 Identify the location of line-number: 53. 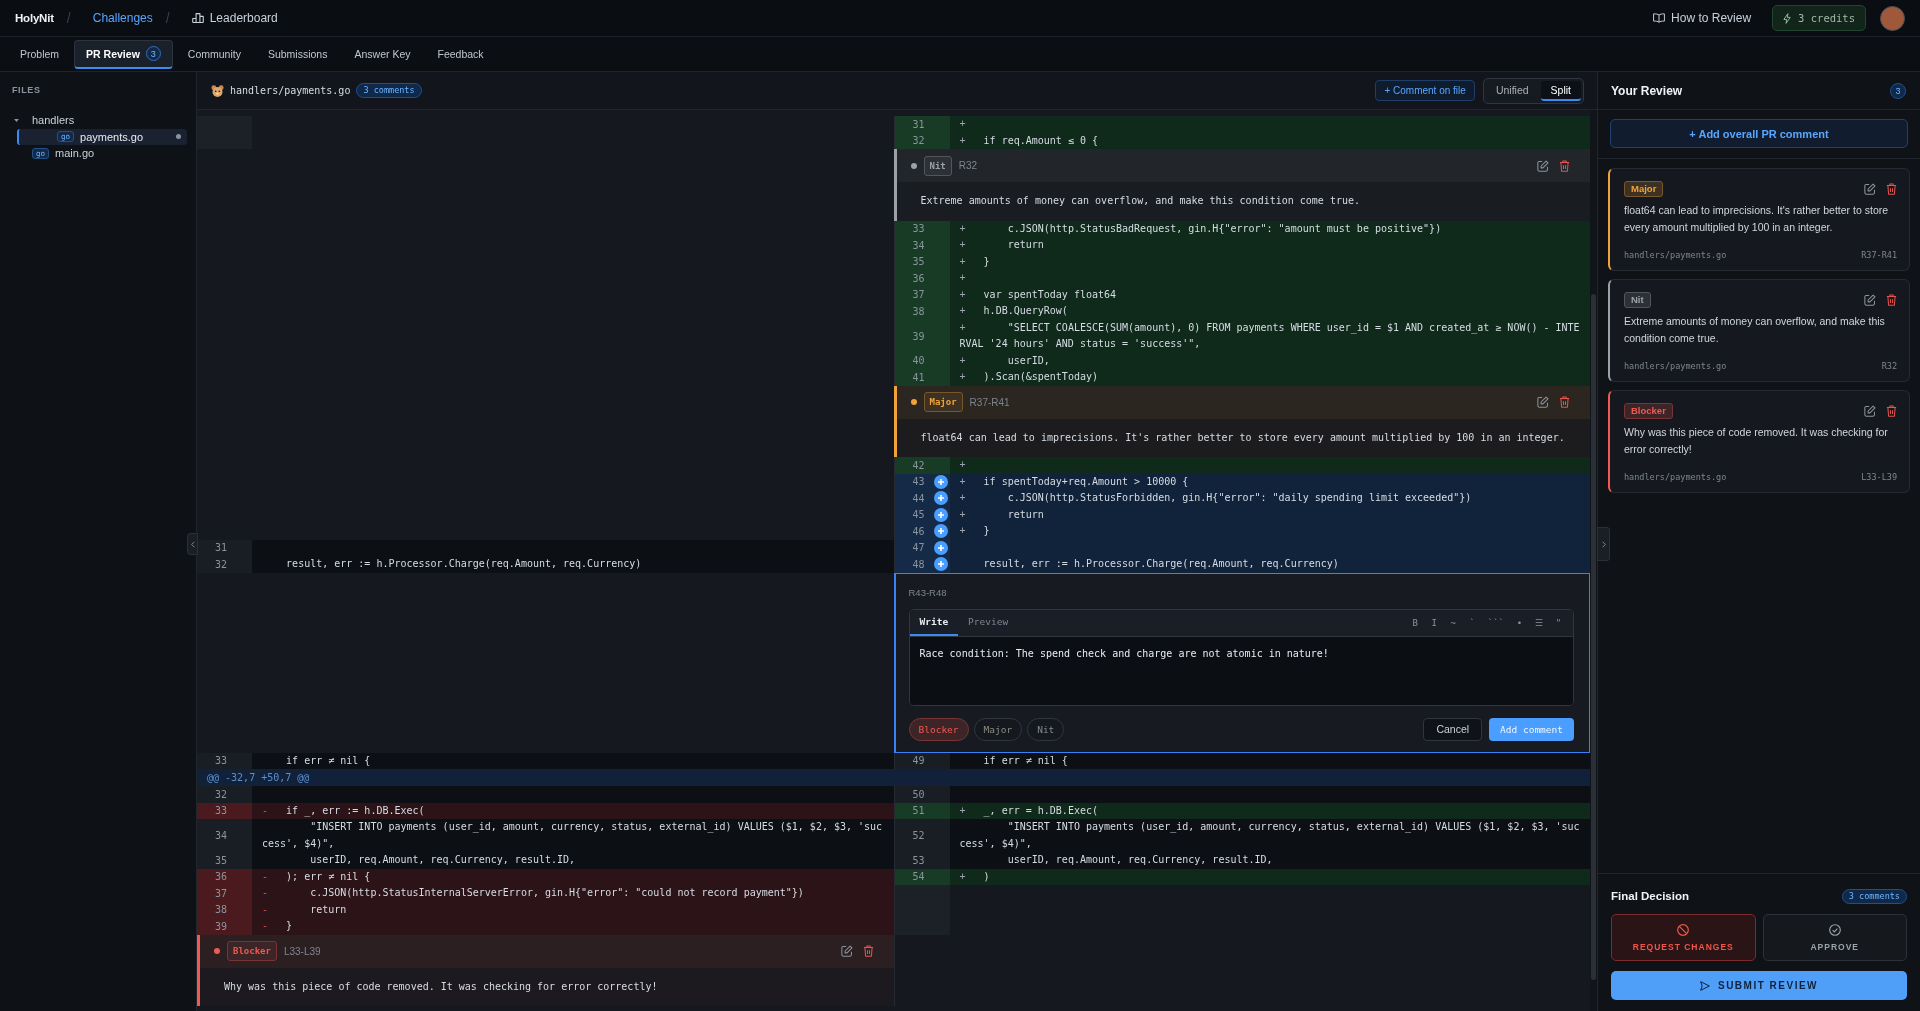
(918, 860).